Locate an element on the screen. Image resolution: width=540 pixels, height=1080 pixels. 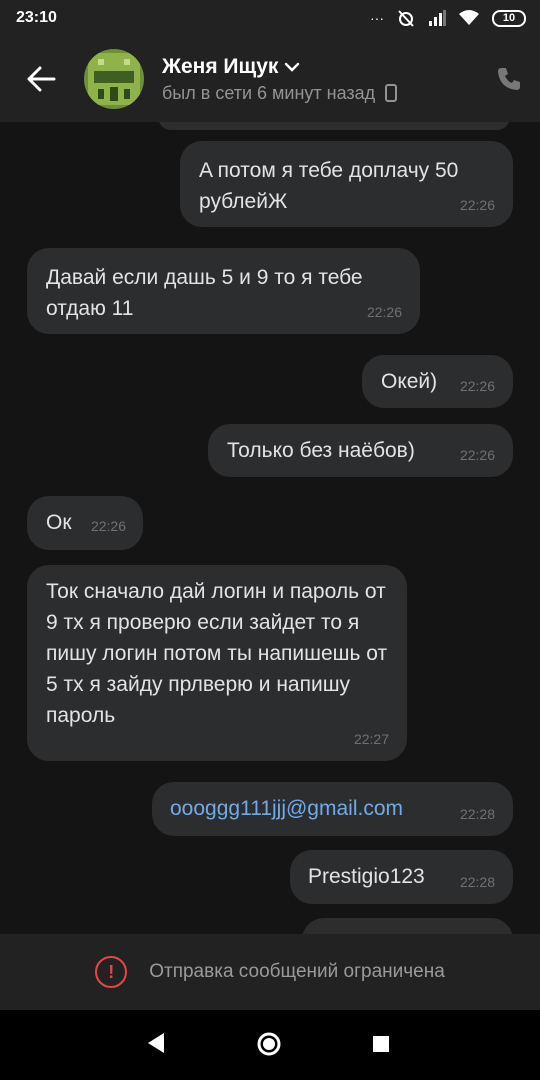
battery-level: 10 is located at coordinates (509, 18).